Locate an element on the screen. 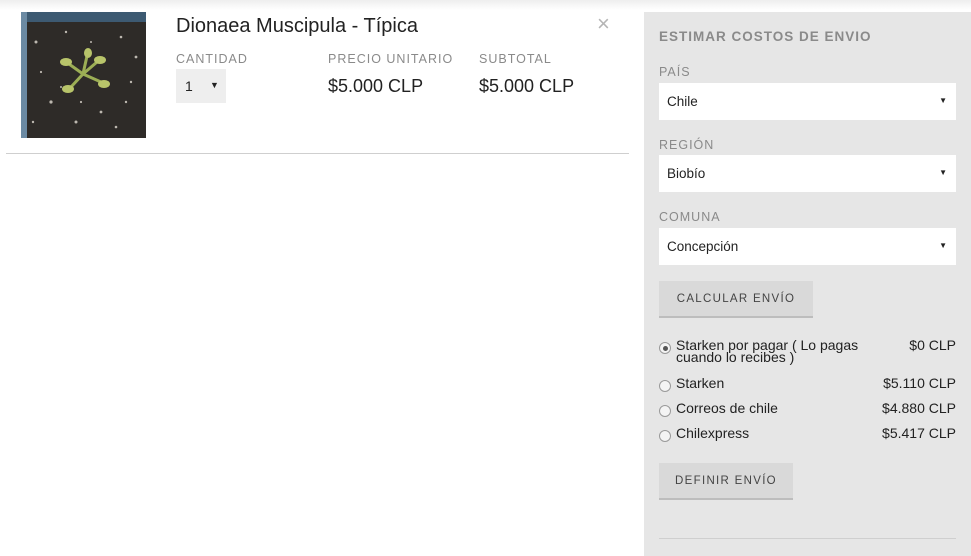 This screenshot has width=971, height=556. region-select: Biobío ▼ is located at coordinates (807, 173).